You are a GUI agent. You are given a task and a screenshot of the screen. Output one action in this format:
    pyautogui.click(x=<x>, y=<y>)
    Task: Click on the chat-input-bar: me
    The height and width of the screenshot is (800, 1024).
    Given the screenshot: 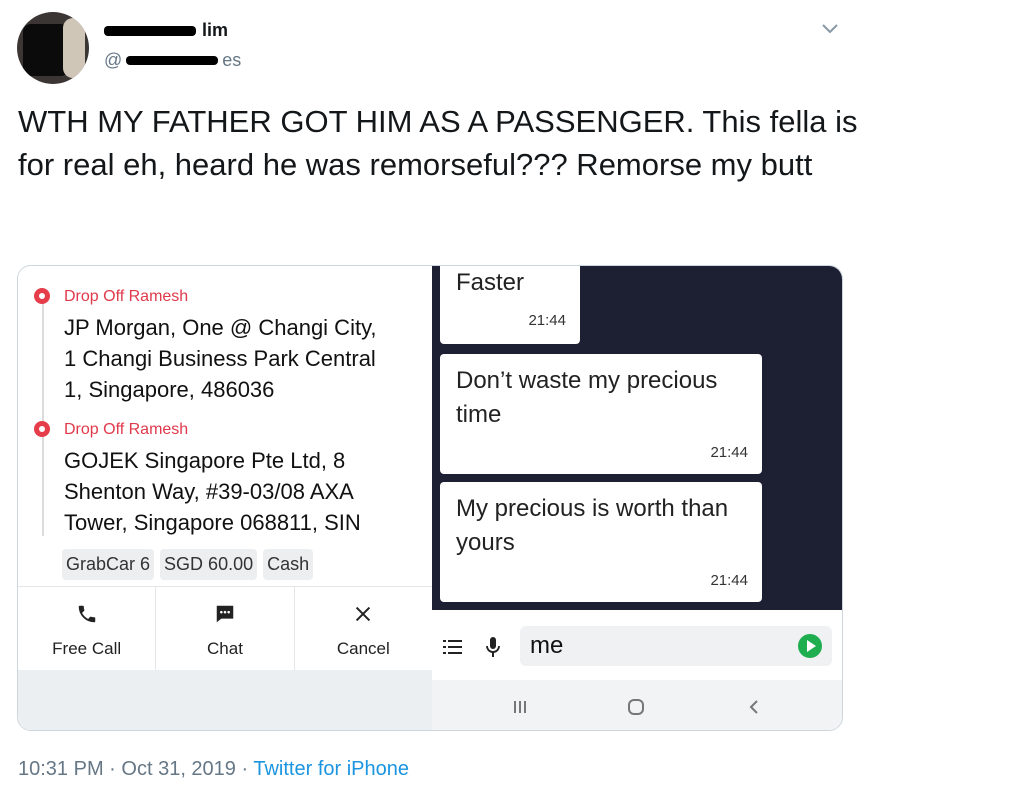 What is the action you would take?
    pyautogui.click(x=637, y=645)
    